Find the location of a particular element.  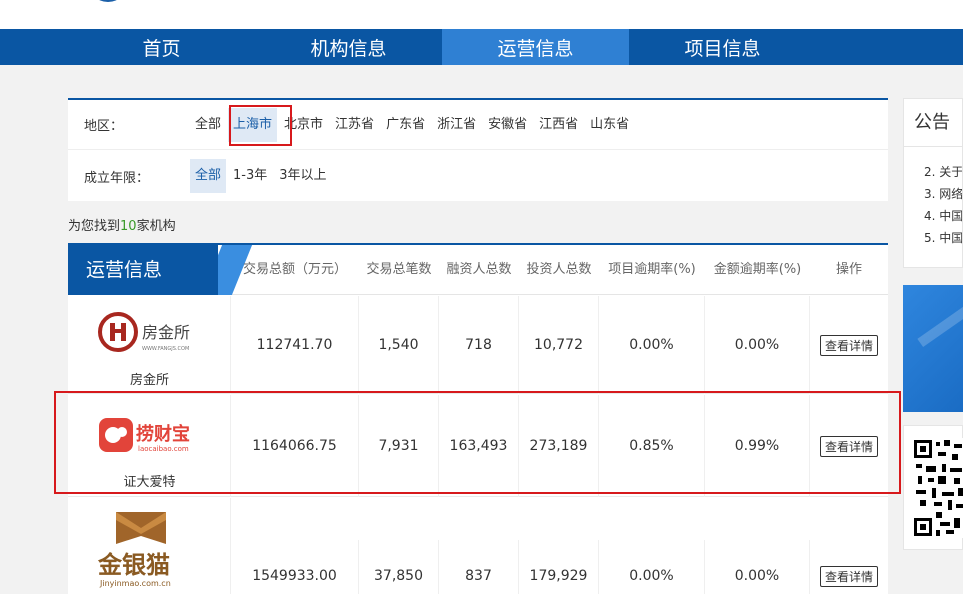

region-selection-highlight is located at coordinates (260, 125).